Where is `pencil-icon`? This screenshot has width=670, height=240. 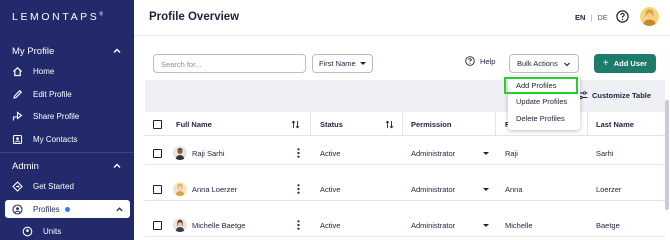 pencil-icon is located at coordinates (17, 94).